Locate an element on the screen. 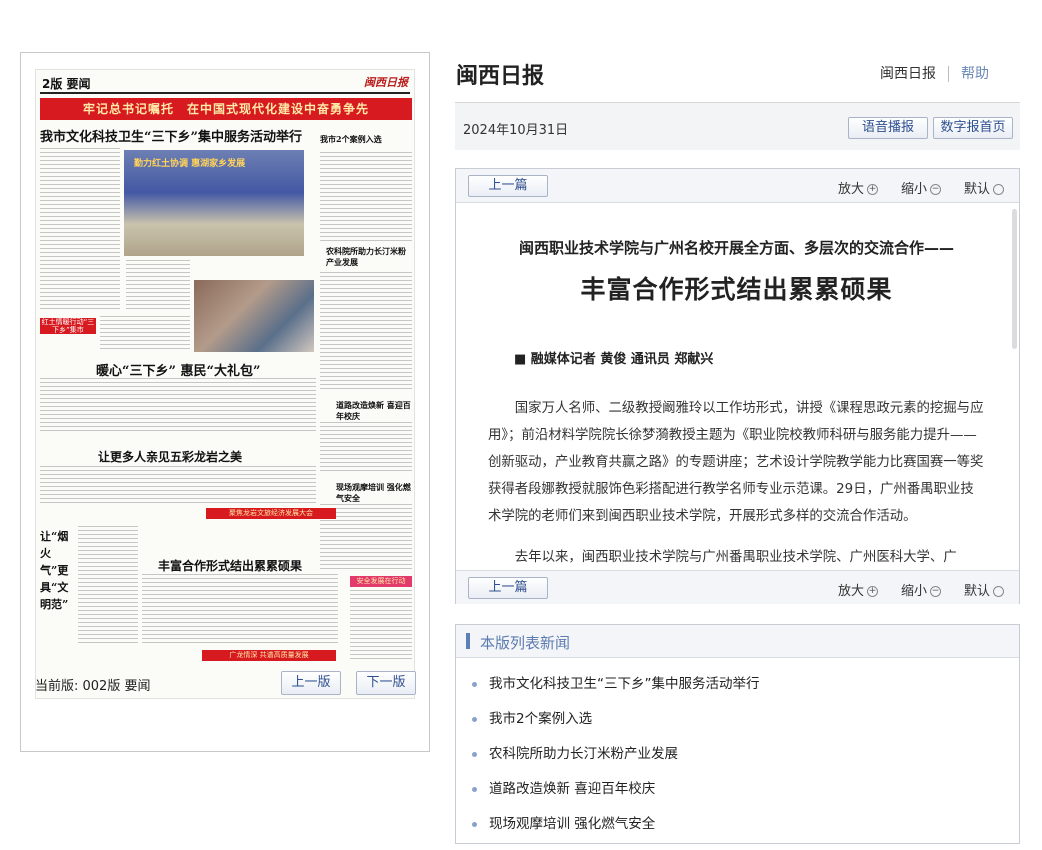  zoom-default-button: 默认 is located at coordinates (984, 187).